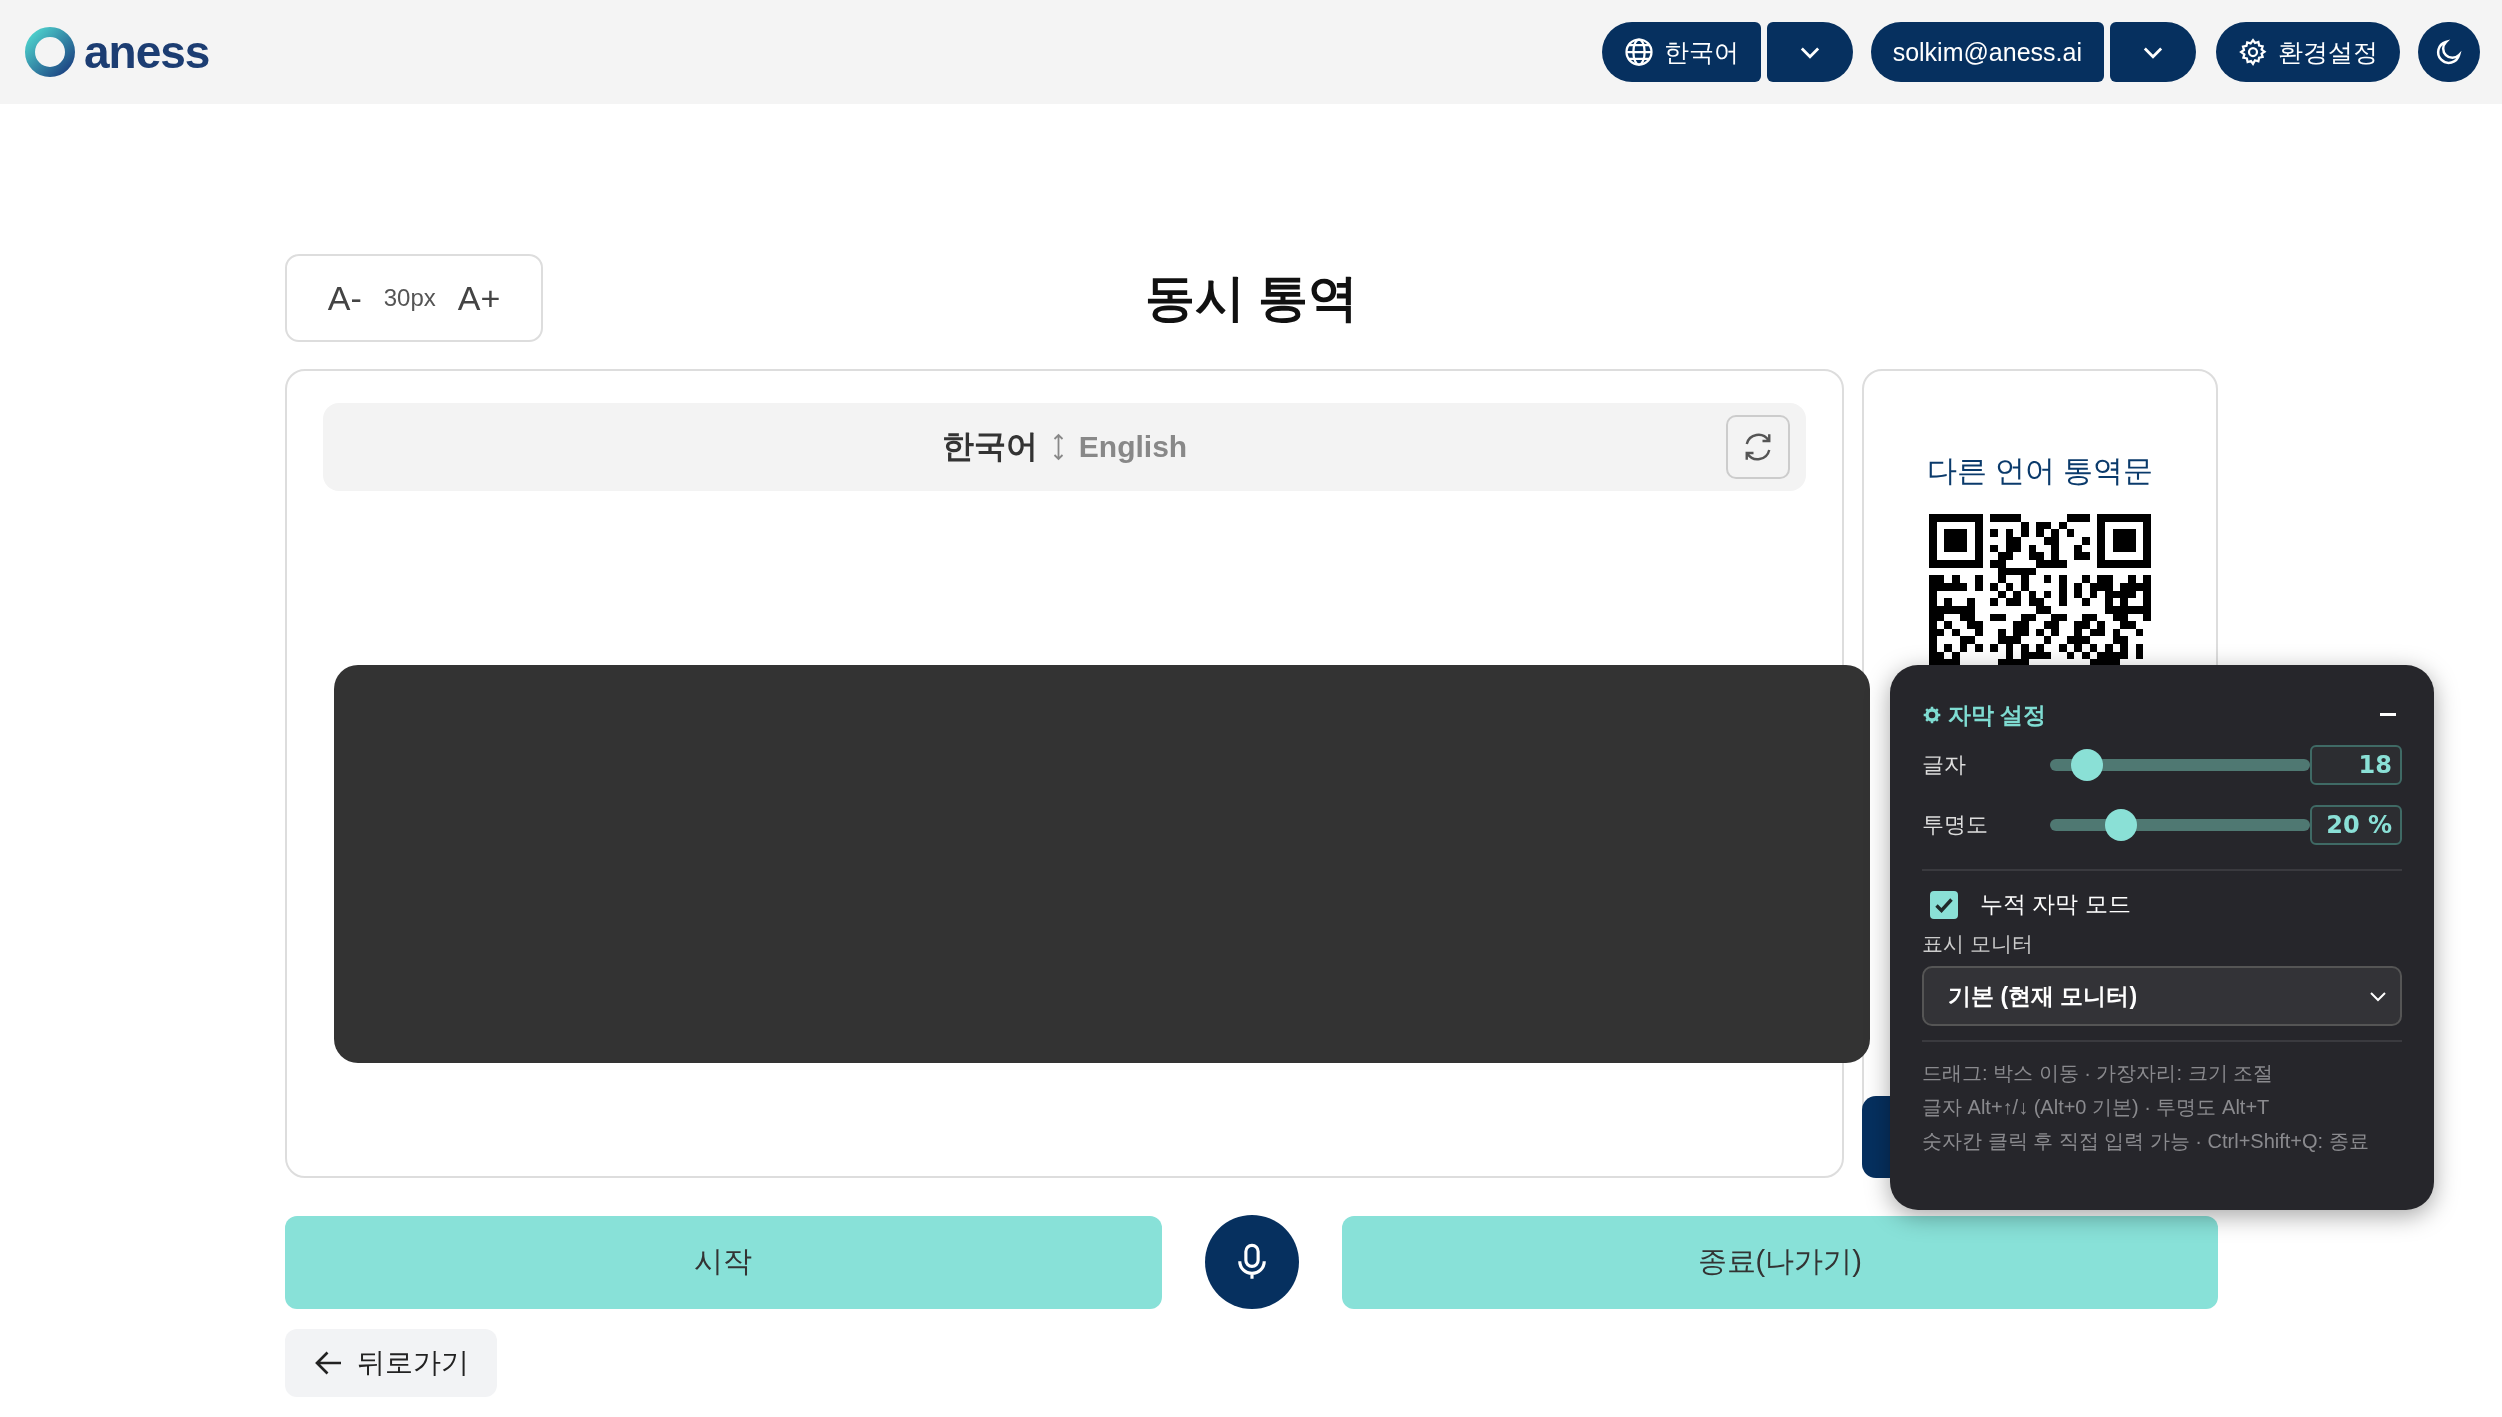  I want to click on checkbox-label: 누적 자막 모드, so click(2055, 904).